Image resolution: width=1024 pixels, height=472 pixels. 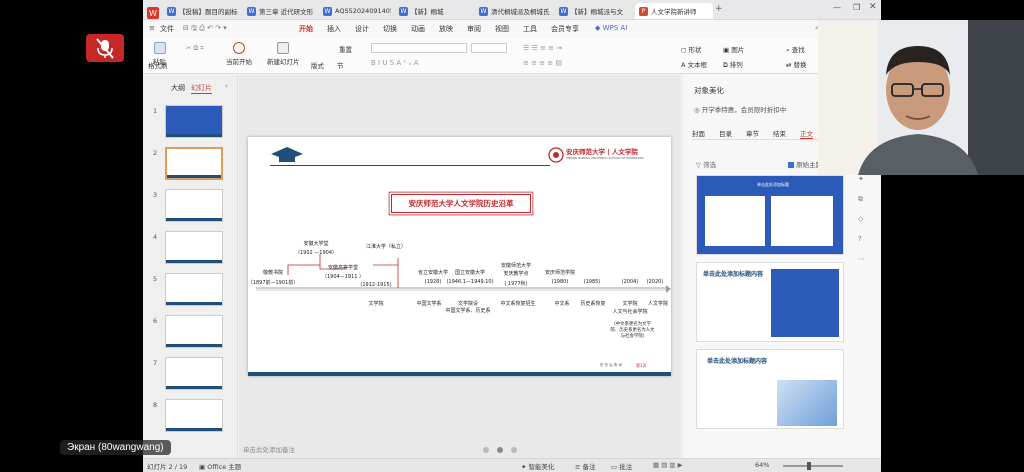 I want to click on card3-title: 单击此处添加标题内容, so click(x=737, y=361).